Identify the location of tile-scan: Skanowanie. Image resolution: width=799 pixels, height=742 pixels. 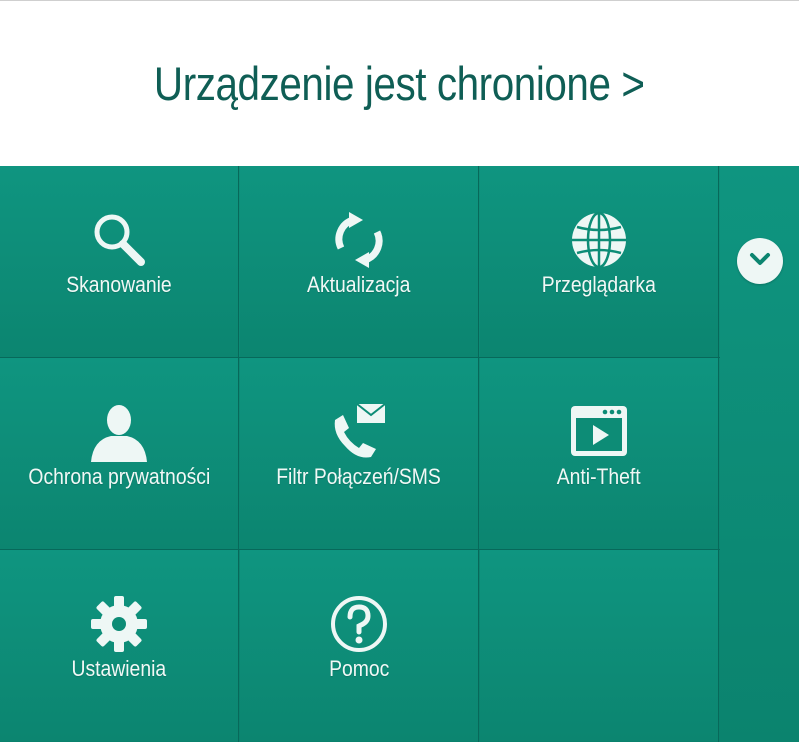
(119, 261).